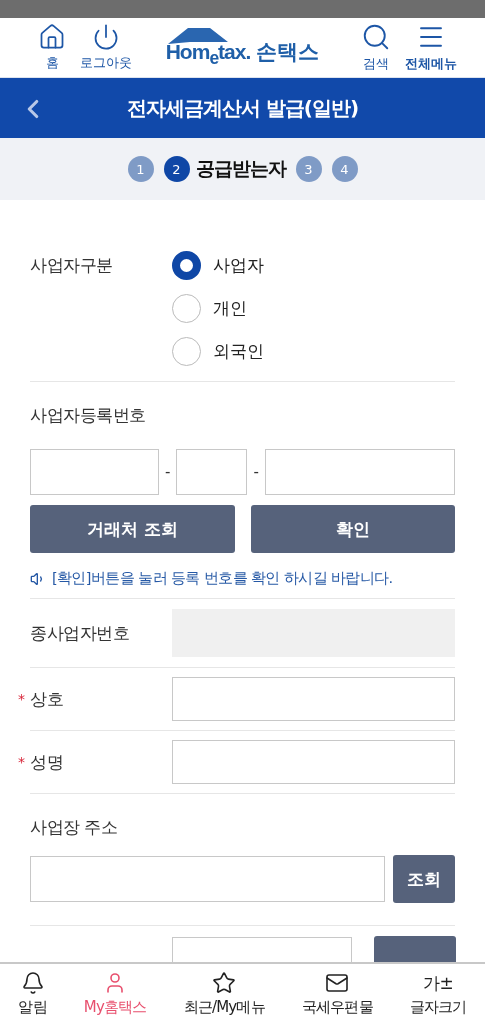 The image size is (485, 1024). Describe the element at coordinates (337, 983) in the screenshot. I see `mail-icon` at that location.